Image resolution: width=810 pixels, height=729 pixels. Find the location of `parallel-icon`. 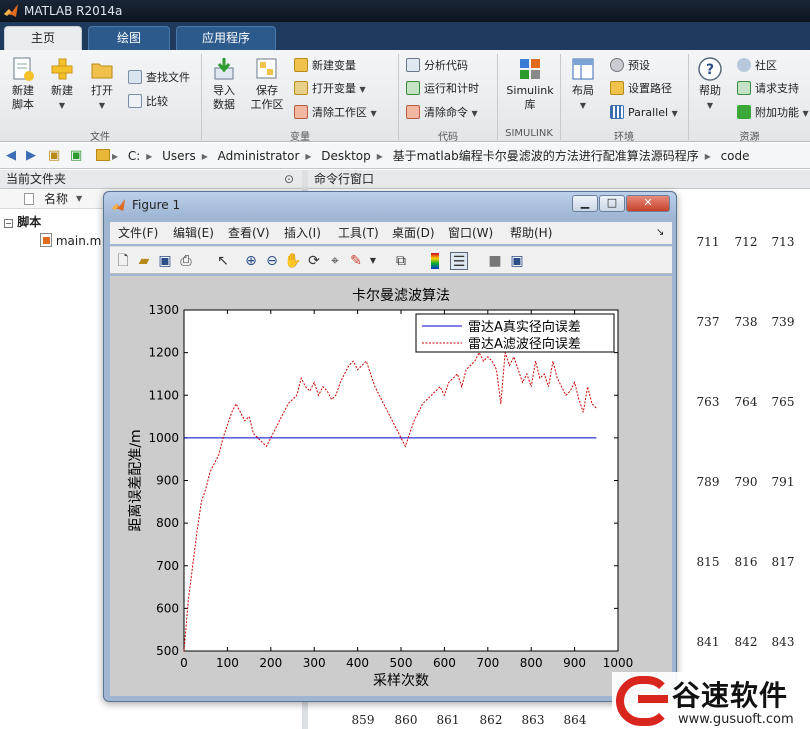

parallel-icon is located at coordinates (617, 112).